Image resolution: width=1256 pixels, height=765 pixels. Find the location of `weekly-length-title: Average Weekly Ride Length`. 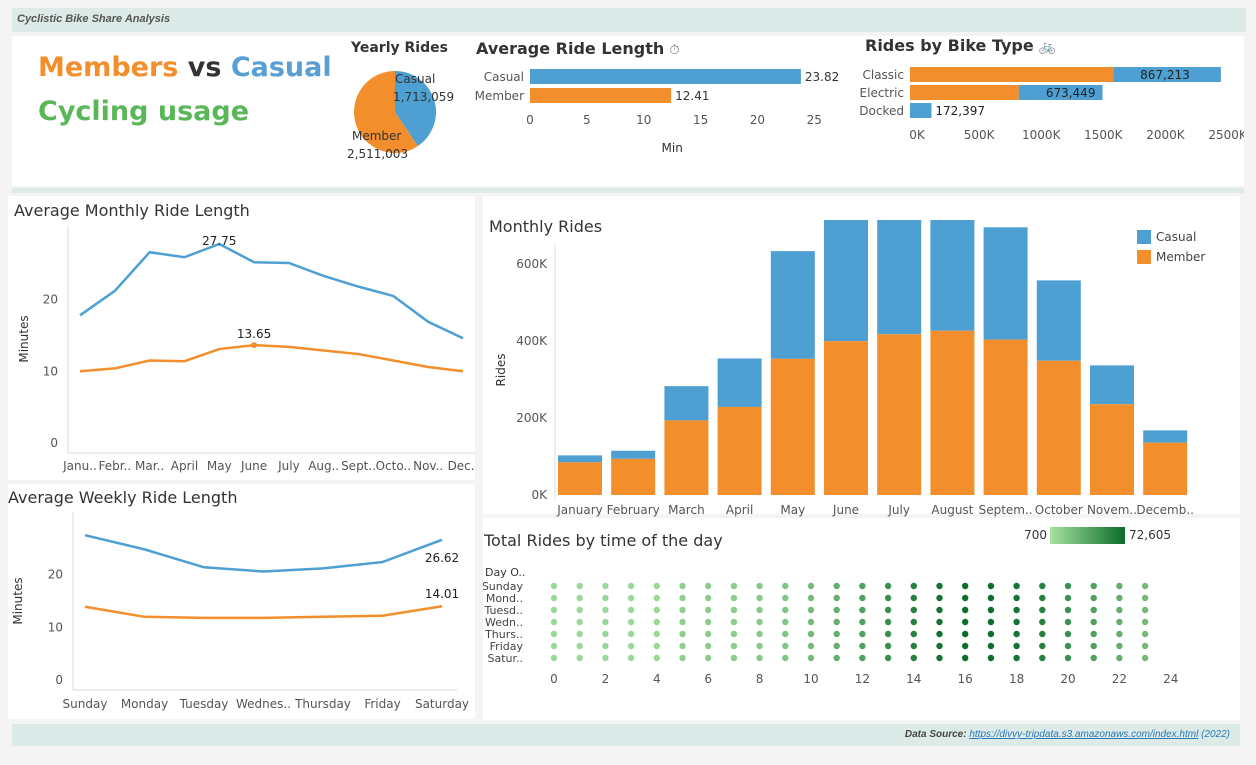

weekly-length-title: Average Weekly Ride Length is located at coordinates (123, 497).